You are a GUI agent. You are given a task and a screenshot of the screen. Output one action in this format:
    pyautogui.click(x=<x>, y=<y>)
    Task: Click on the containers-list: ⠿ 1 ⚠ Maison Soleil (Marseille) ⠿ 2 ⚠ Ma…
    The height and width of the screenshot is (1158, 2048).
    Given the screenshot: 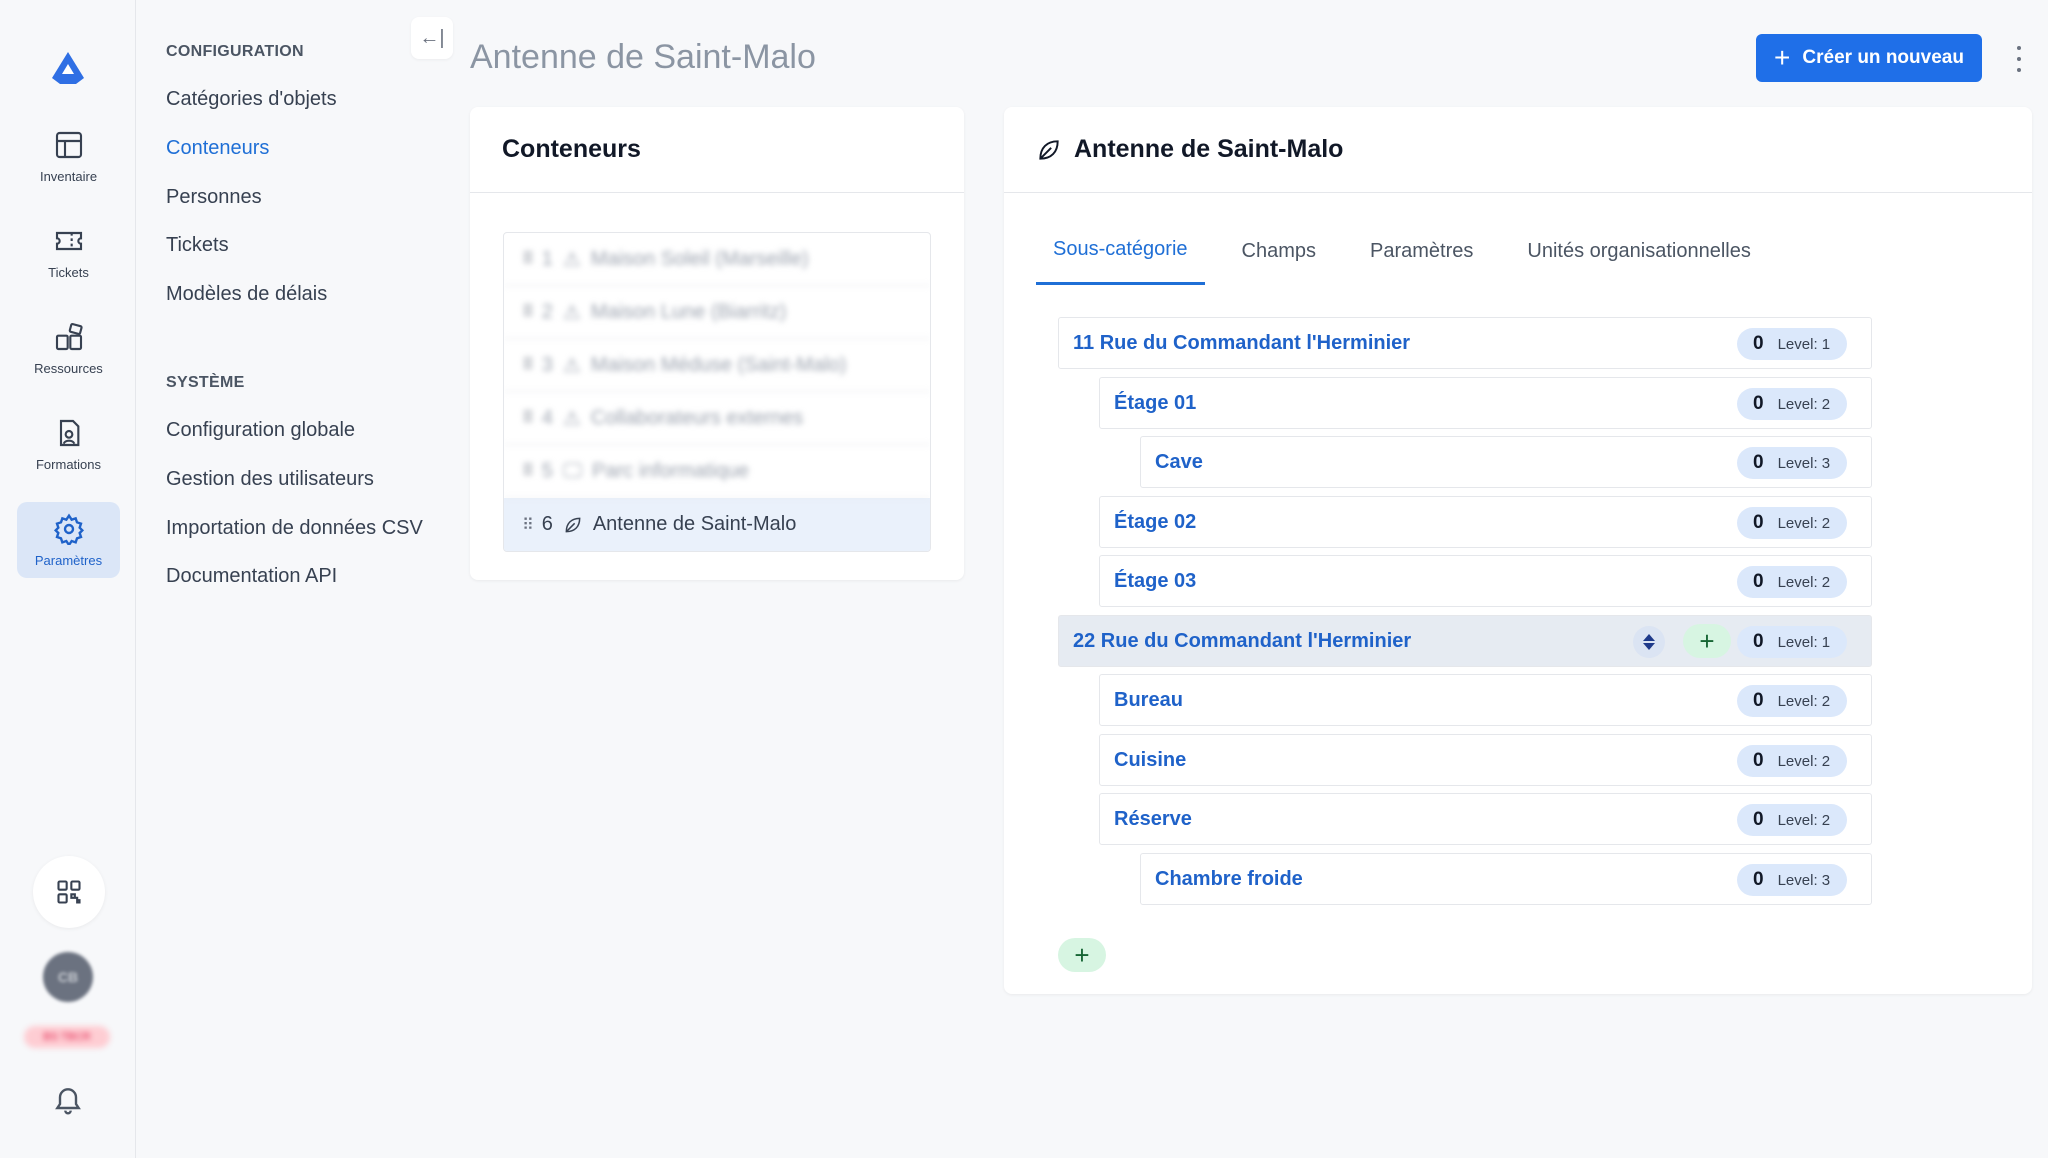 What is the action you would take?
    pyautogui.click(x=717, y=392)
    